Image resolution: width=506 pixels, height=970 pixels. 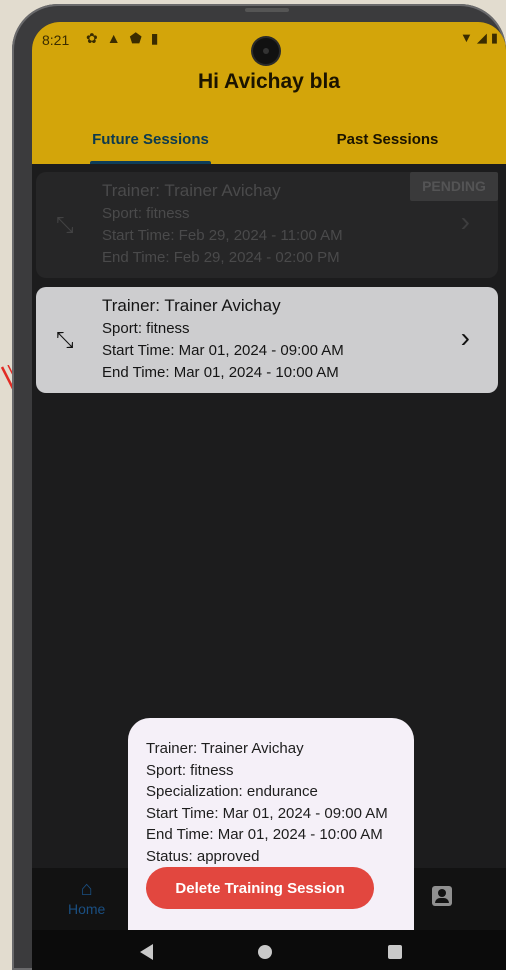 I want to click on tab-past-sessions: Past Sessions, so click(x=387, y=144).